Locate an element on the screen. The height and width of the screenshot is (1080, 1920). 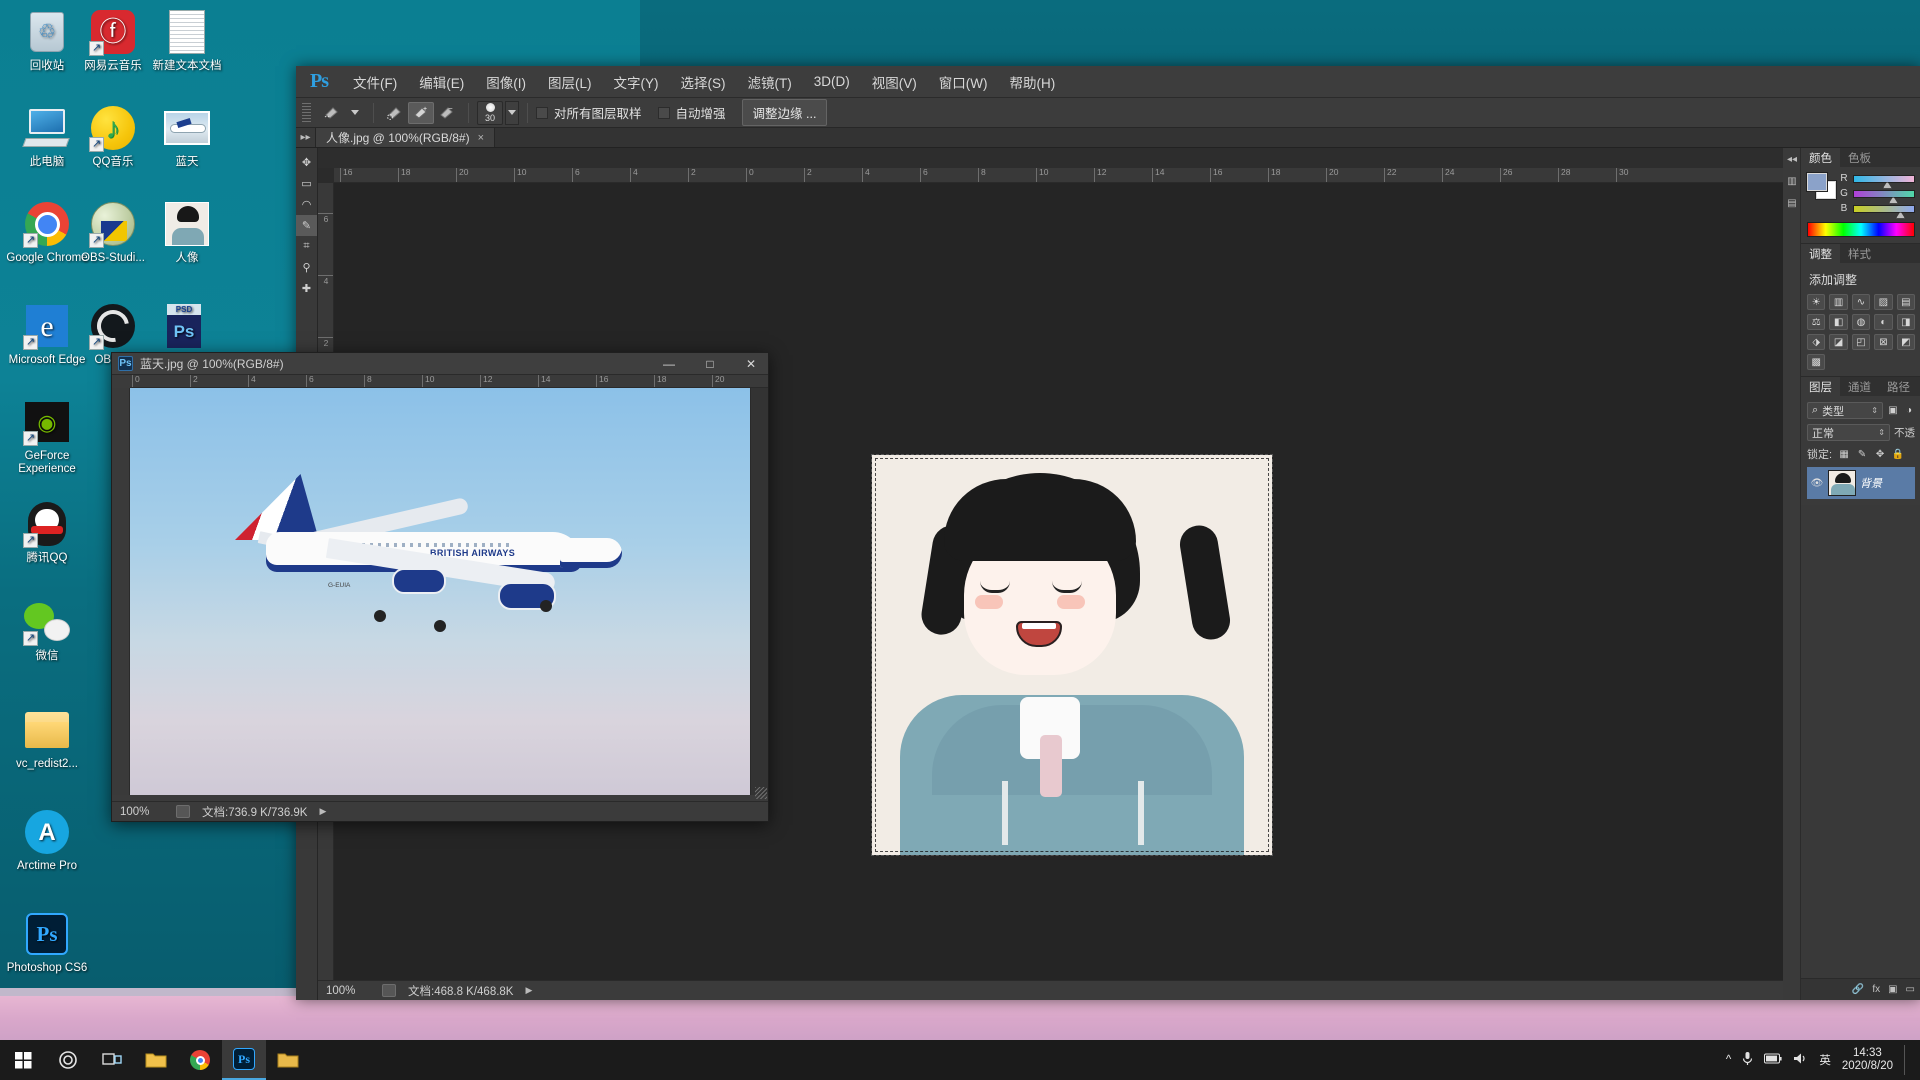
posterize-icon: ◰ is located at coordinates (1861, 342).